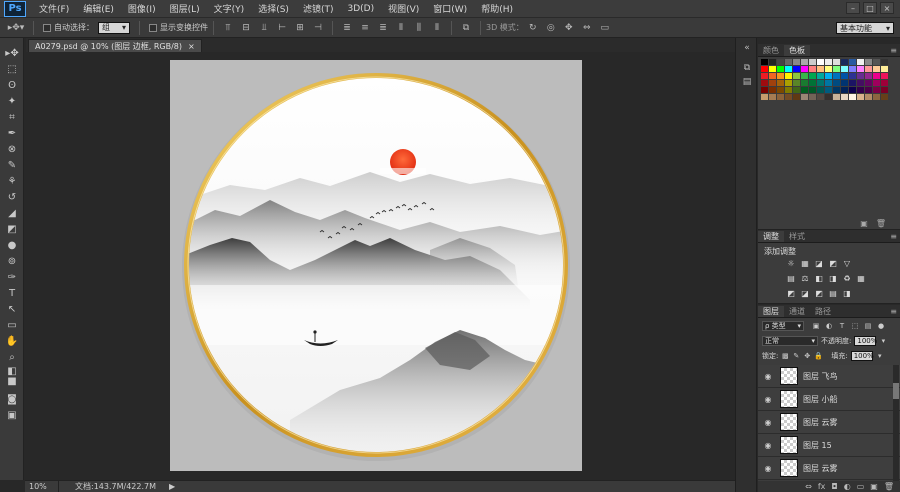 The height and width of the screenshot is (492, 900). What do you see at coordinates (12, 293) in the screenshot?
I see `type-tool-icon: T` at bounding box center [12, 293].